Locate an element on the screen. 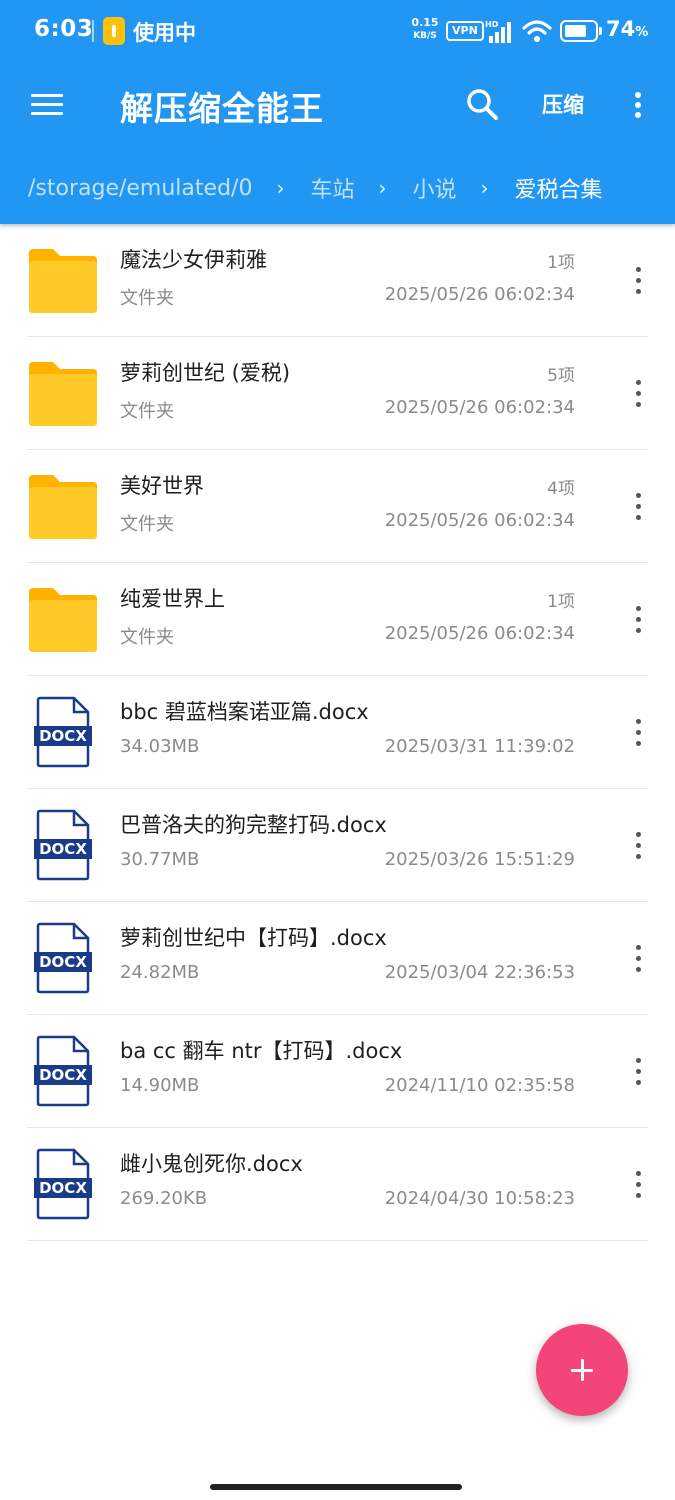 Image resolution: width=675 pixels, height=1500 pixels. cell-signal-icon: HD is located at coordinates (498, 31).